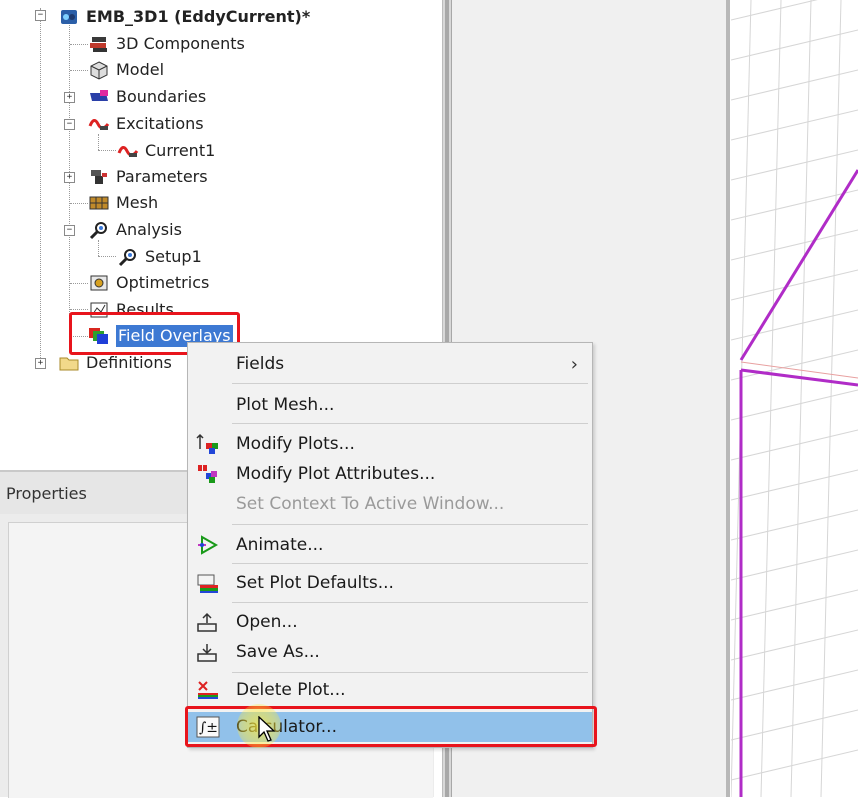 The width and height of the screenshot is (858, 798). Describe the element at coordinates (162, 176) in the screenshot. I see `tree-item-label: Parameters` at that location.